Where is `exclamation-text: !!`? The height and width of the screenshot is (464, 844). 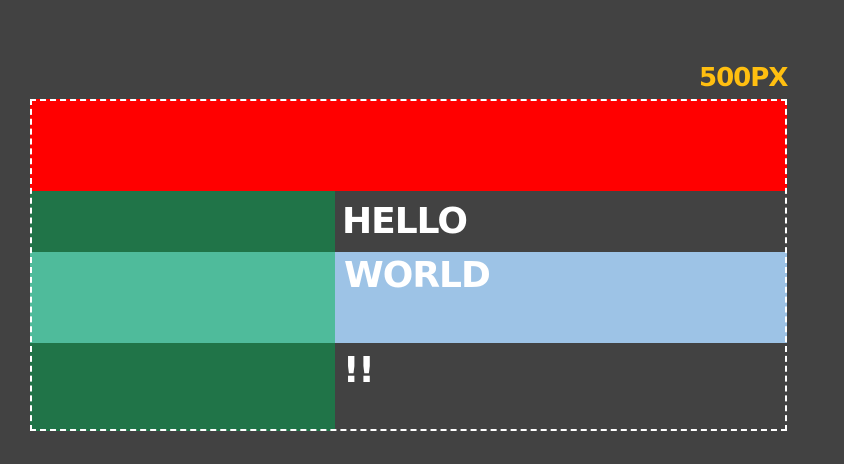 exclamation-text: !! is located at coordinates (359, 370).